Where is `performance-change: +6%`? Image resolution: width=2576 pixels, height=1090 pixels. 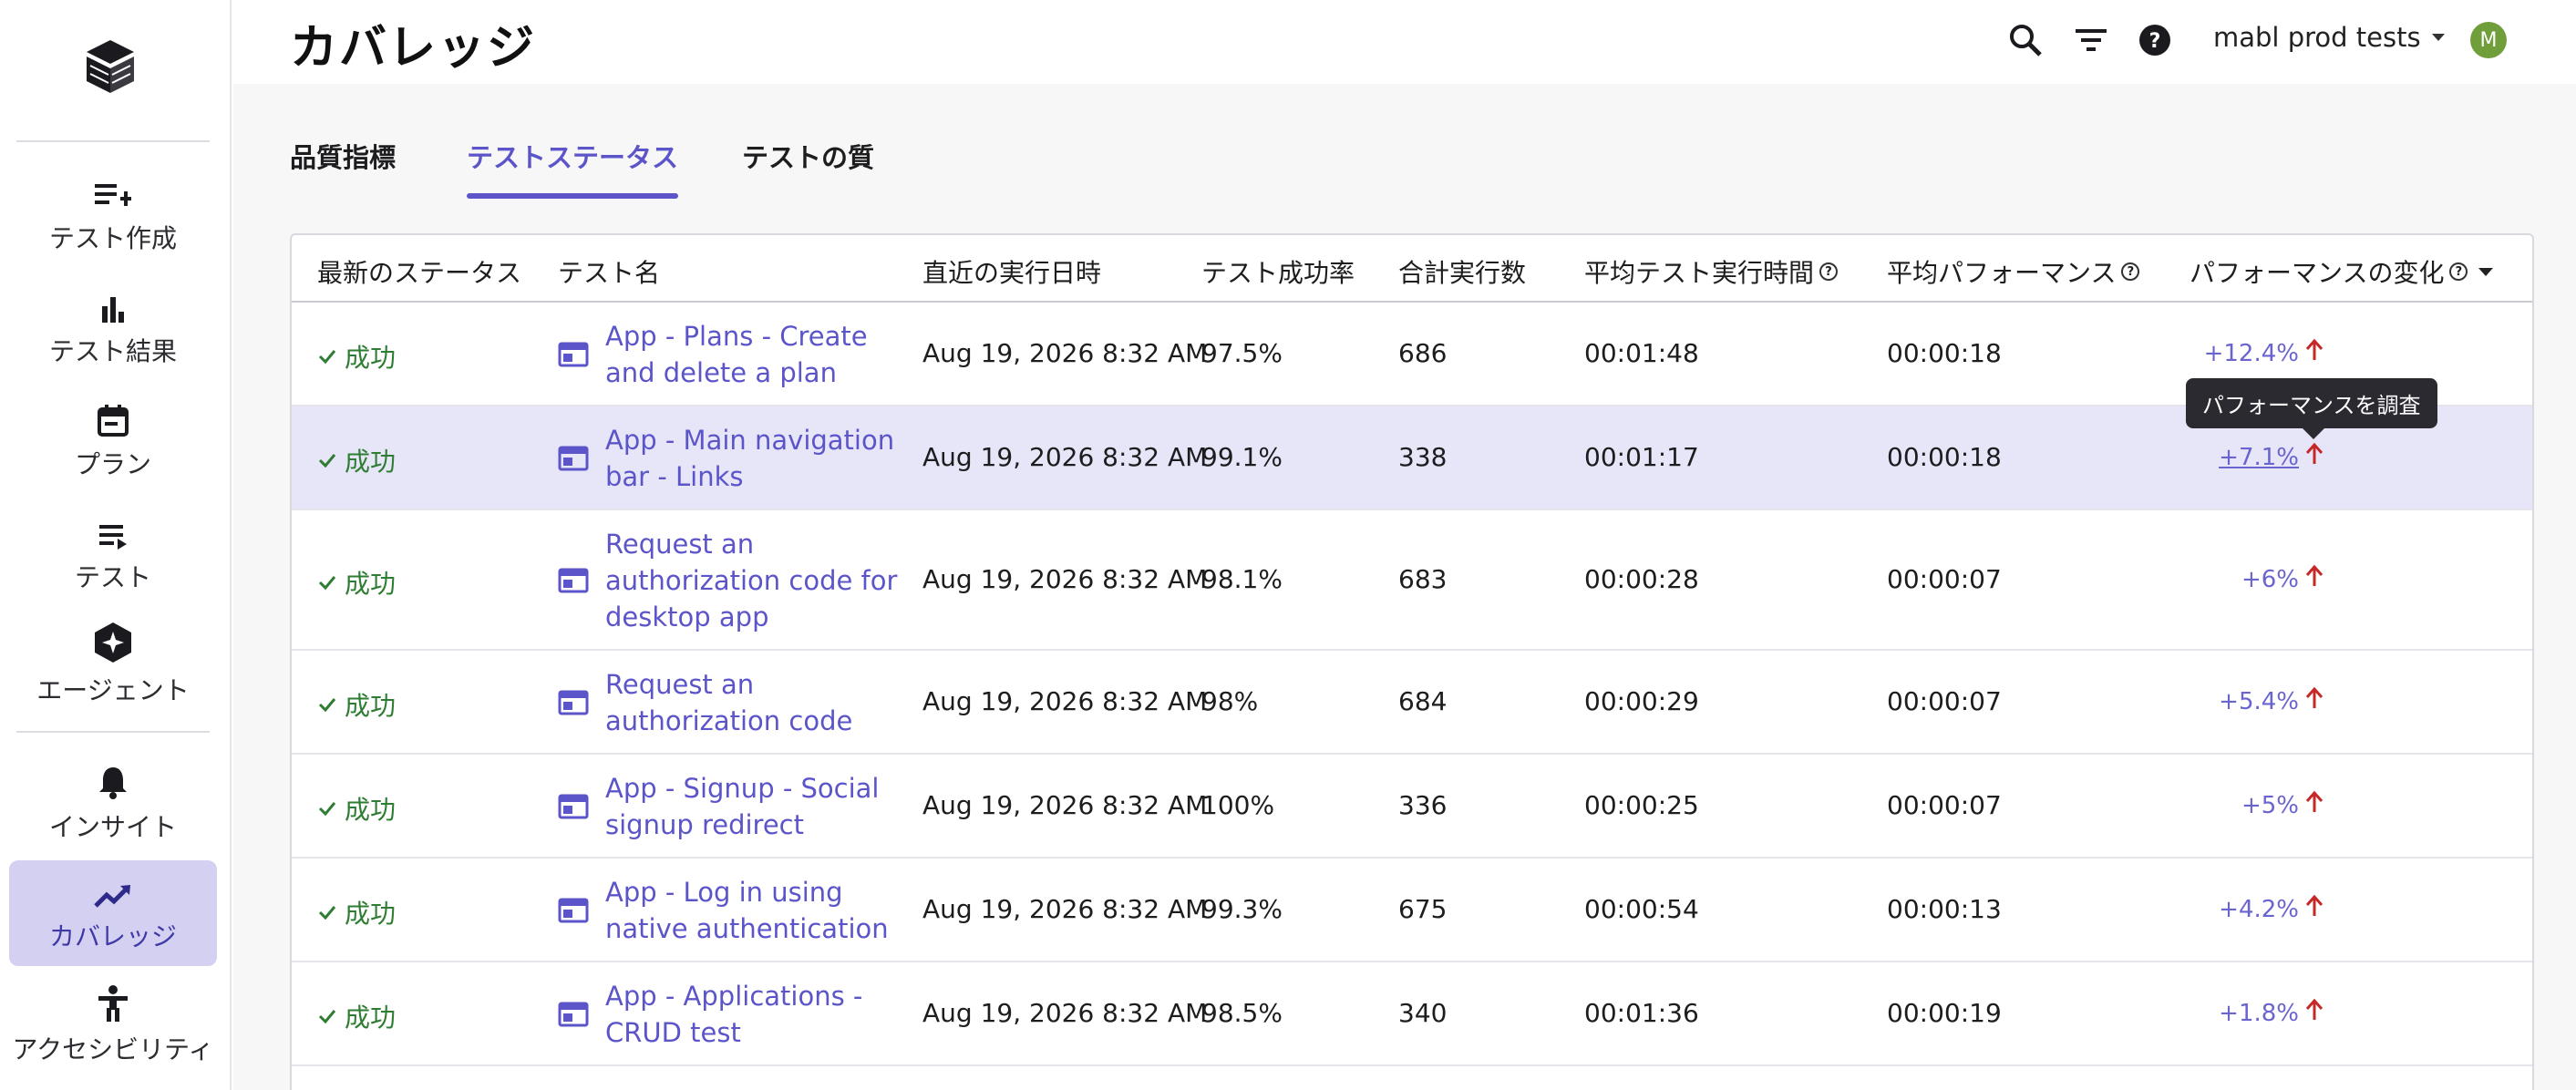 performance-change: +6% is located at coordinates (2246, 579).